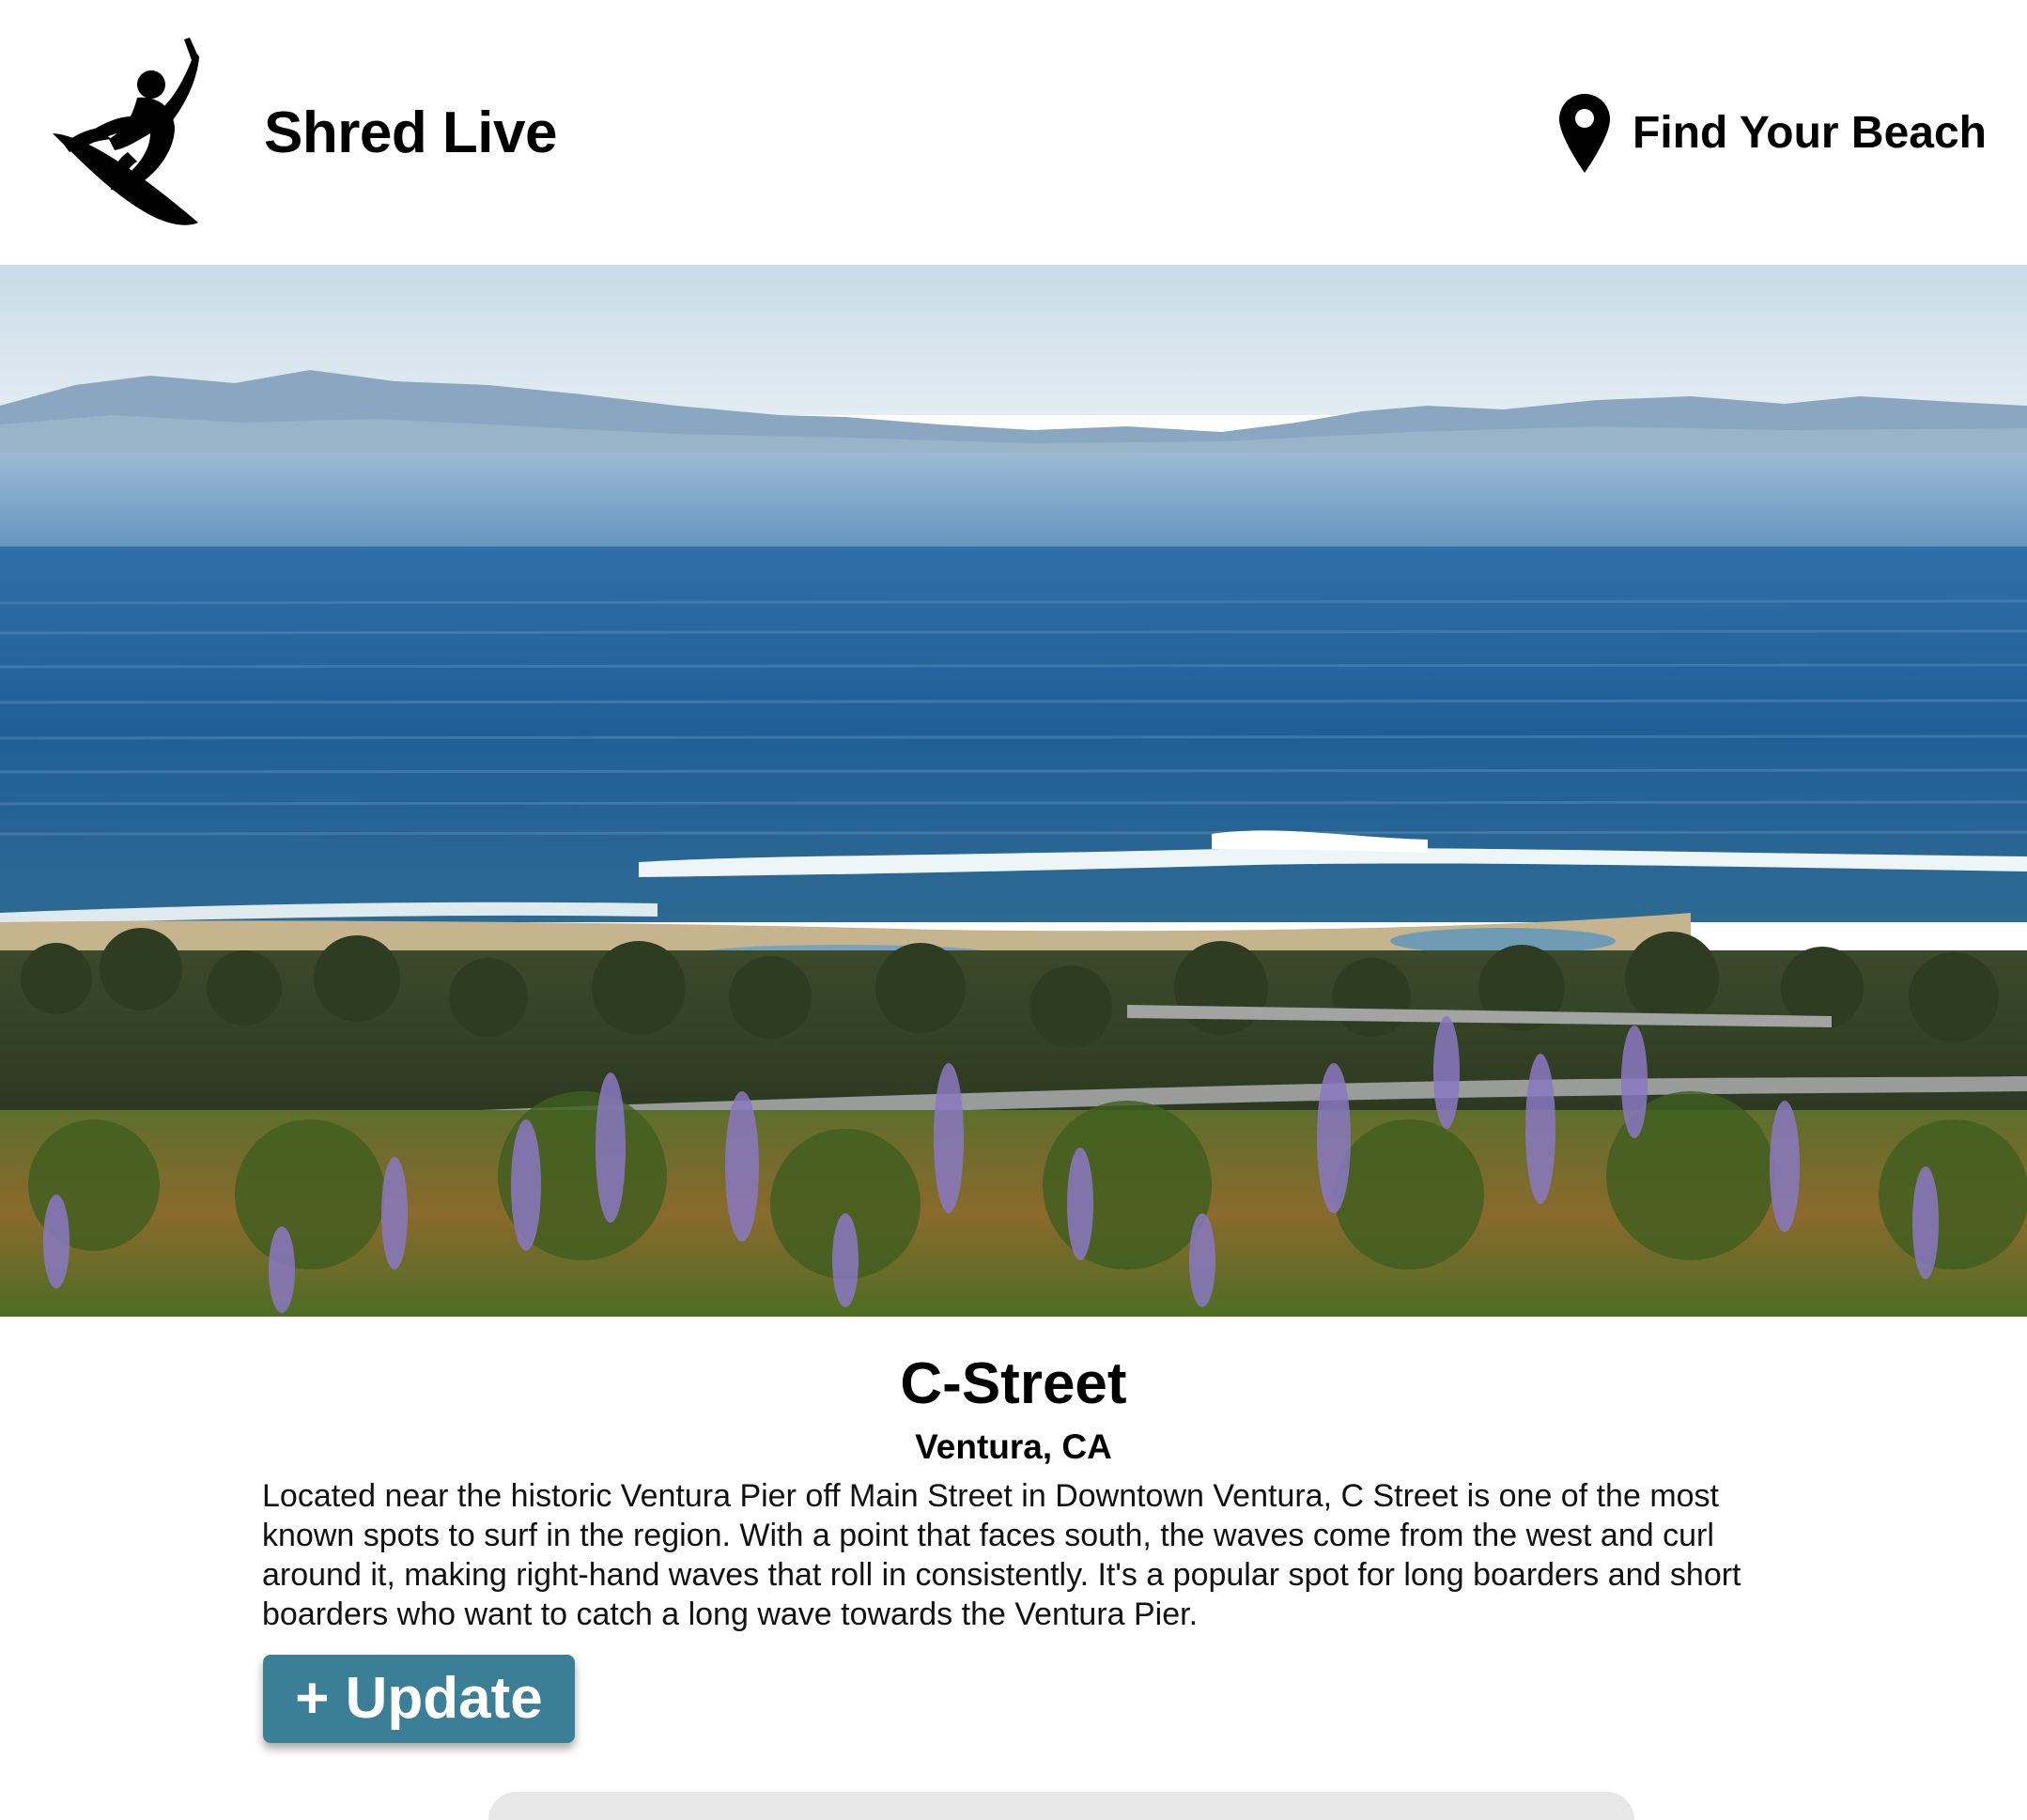 This screenshot has width=2027, height=1820. What do you see at coordinates (1013, 1446) in the screenshot?
I see `beach-location: Ventura, CA` at bounding box center [1013, 1446].